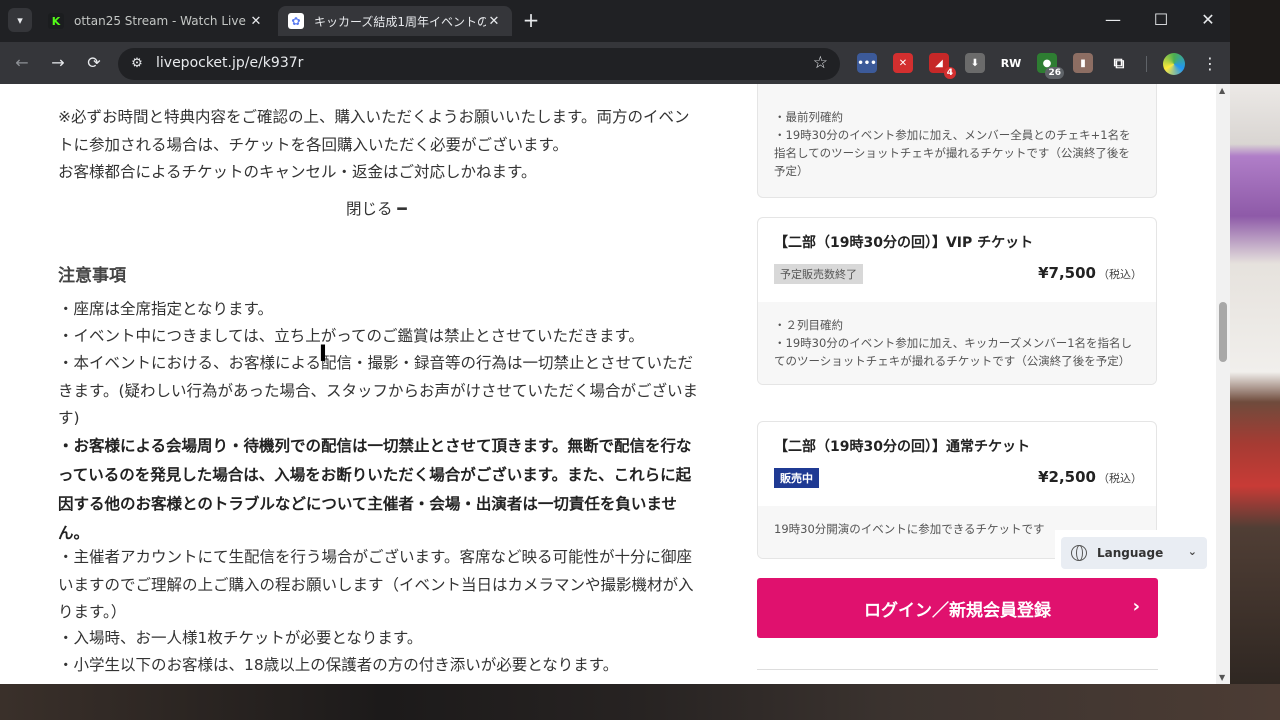 This screenshot has width=1280, height=720. Describe the element at coordinates (949, 73) in the screenshot. I see `extension-badge: 4` at that location.